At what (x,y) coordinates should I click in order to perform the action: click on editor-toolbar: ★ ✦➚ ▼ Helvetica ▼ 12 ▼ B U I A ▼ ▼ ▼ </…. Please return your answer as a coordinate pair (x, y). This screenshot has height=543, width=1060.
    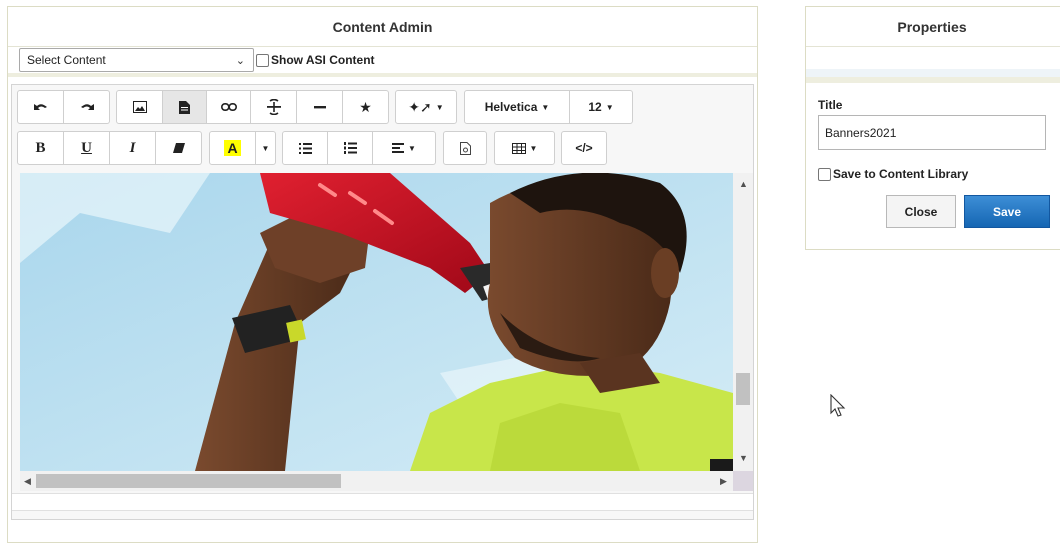
    Looking at the image, I should click on (382, 129).